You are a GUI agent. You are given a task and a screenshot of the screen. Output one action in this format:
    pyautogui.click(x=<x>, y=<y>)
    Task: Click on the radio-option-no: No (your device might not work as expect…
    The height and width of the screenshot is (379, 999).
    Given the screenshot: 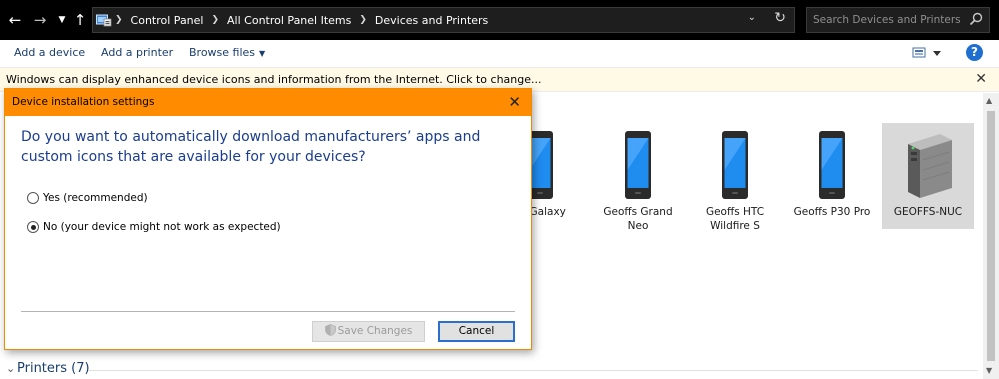 What is the action you would take?
    pyautogui.click(x=154, y=227)
    